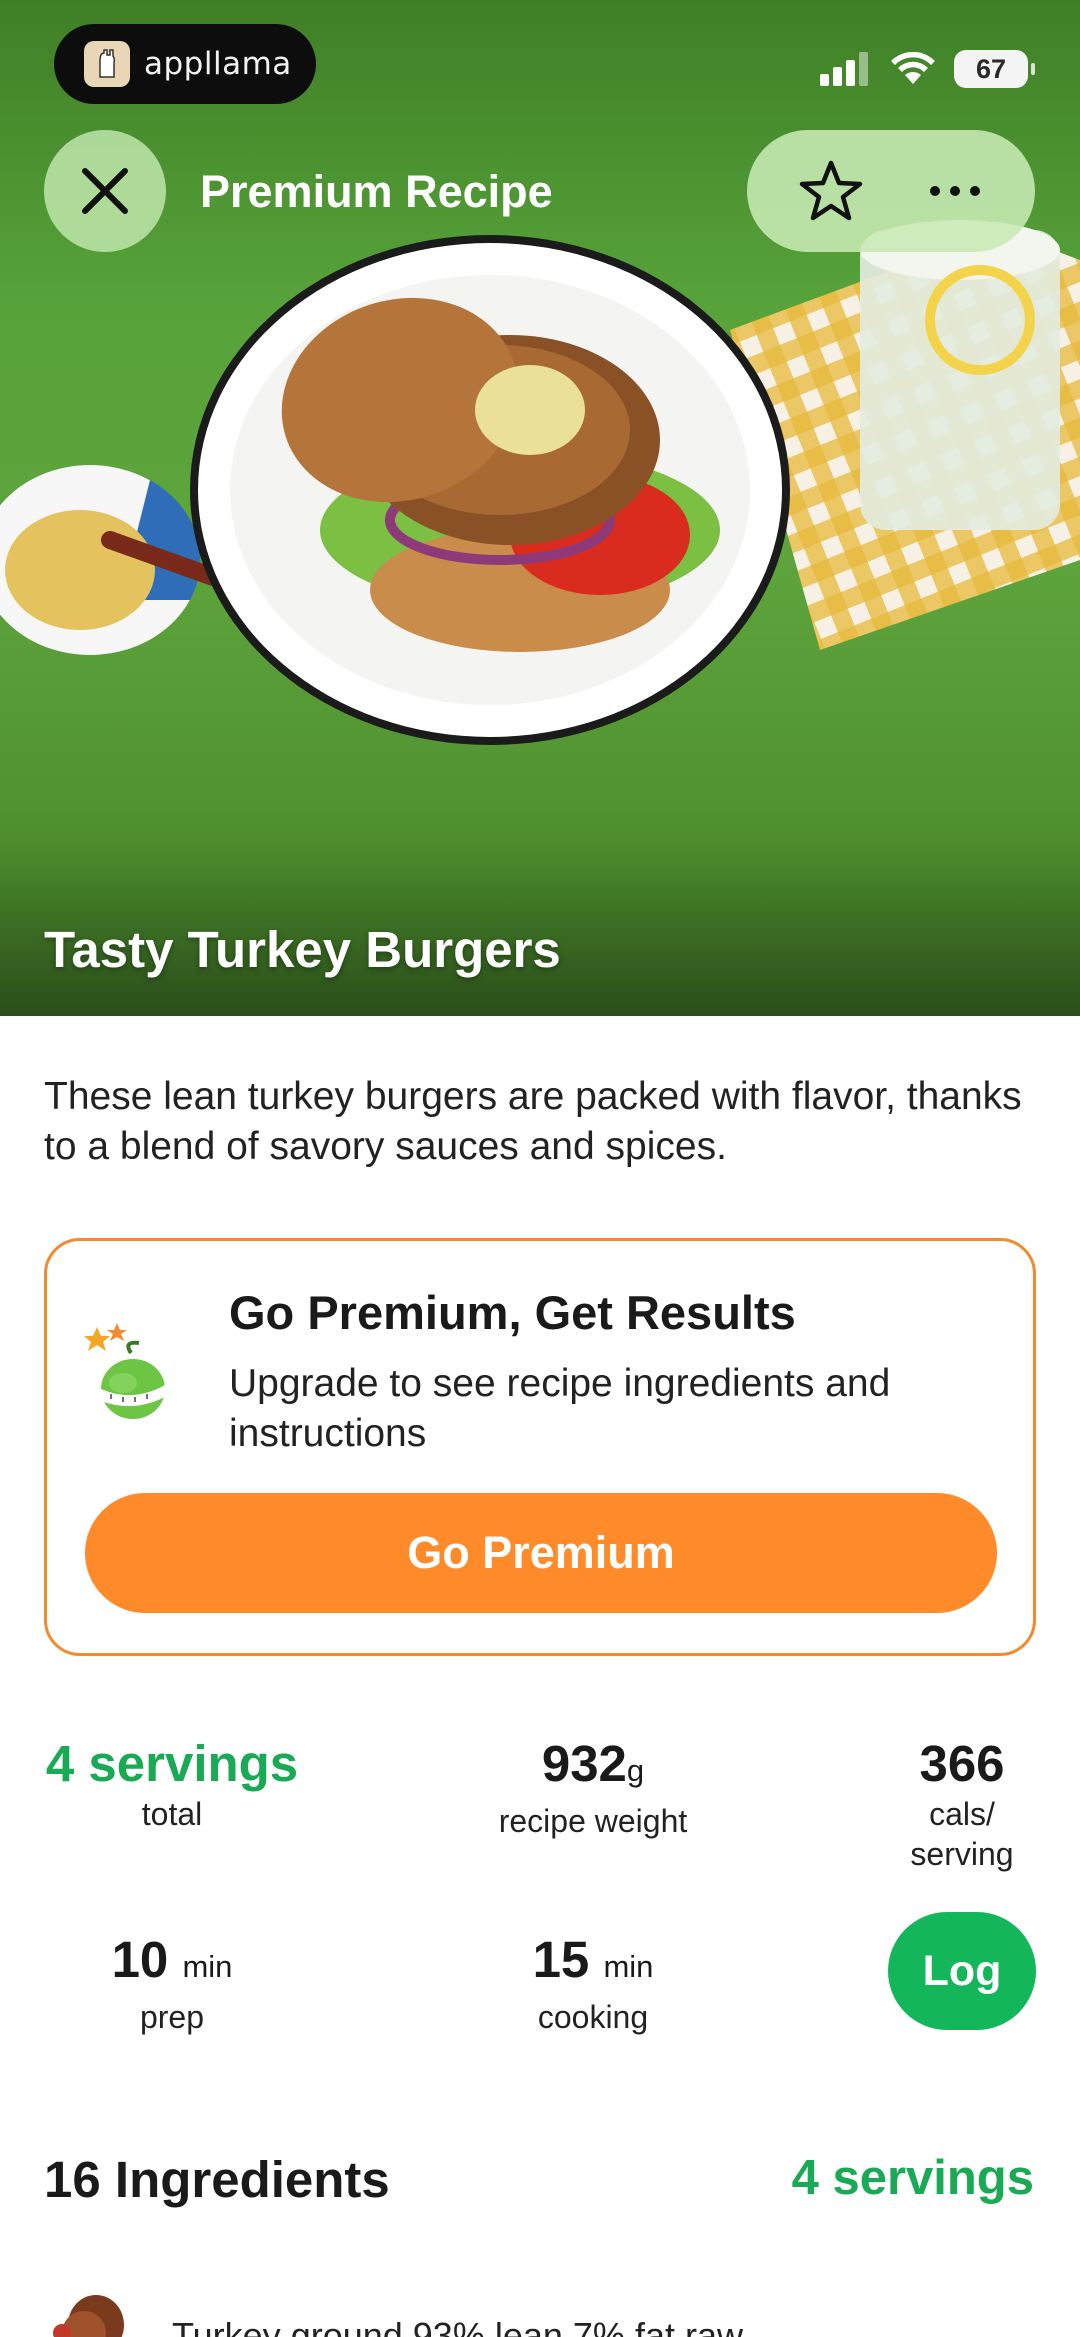  I want to click on weight-stat: 932g recipe weight, so click(593, 1787).